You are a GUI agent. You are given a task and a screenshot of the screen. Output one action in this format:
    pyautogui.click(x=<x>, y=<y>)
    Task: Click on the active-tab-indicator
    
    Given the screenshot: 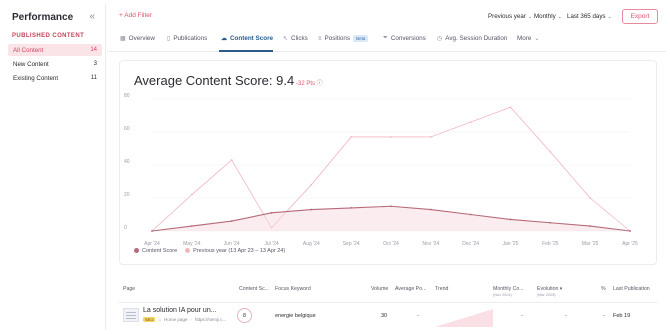 What is the action you would take?
    pyautogui.click(x=246, y=51)
    